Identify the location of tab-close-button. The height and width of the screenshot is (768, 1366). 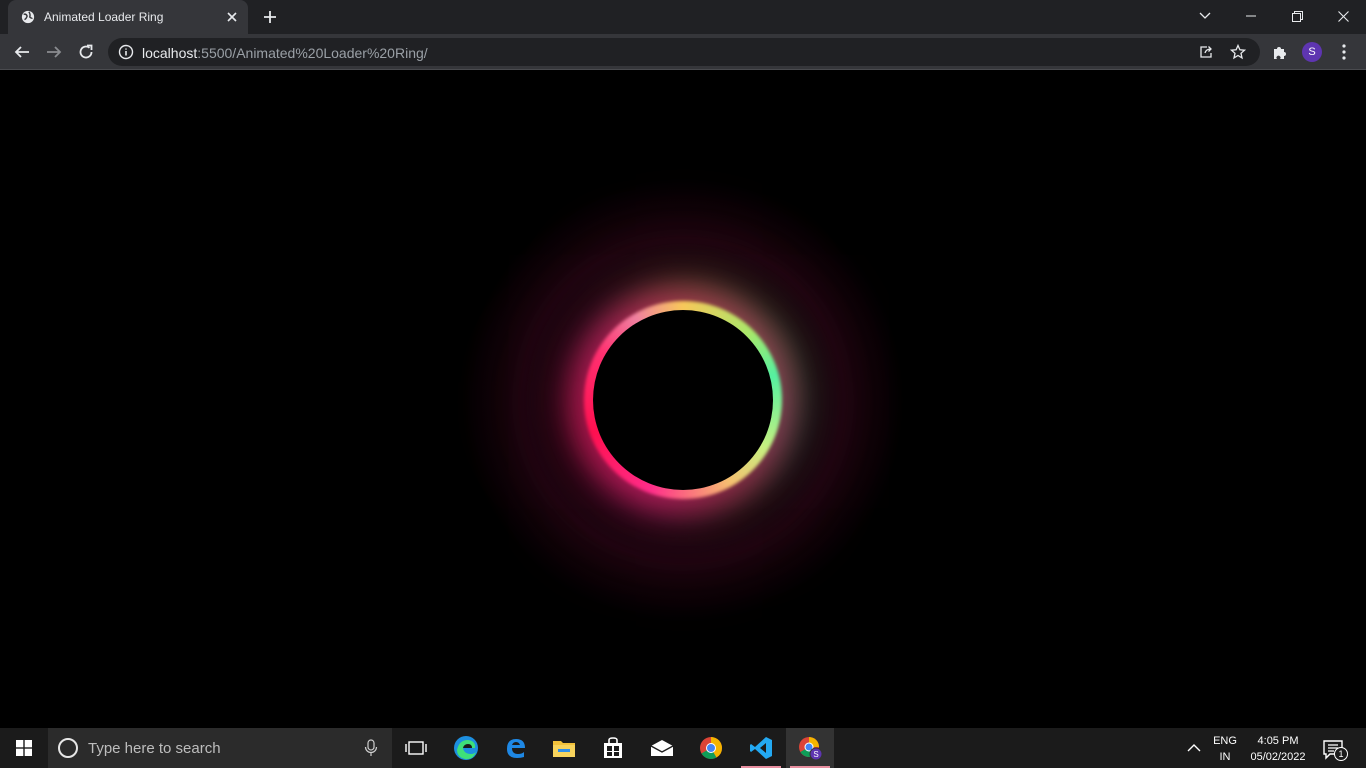
(232, 17).